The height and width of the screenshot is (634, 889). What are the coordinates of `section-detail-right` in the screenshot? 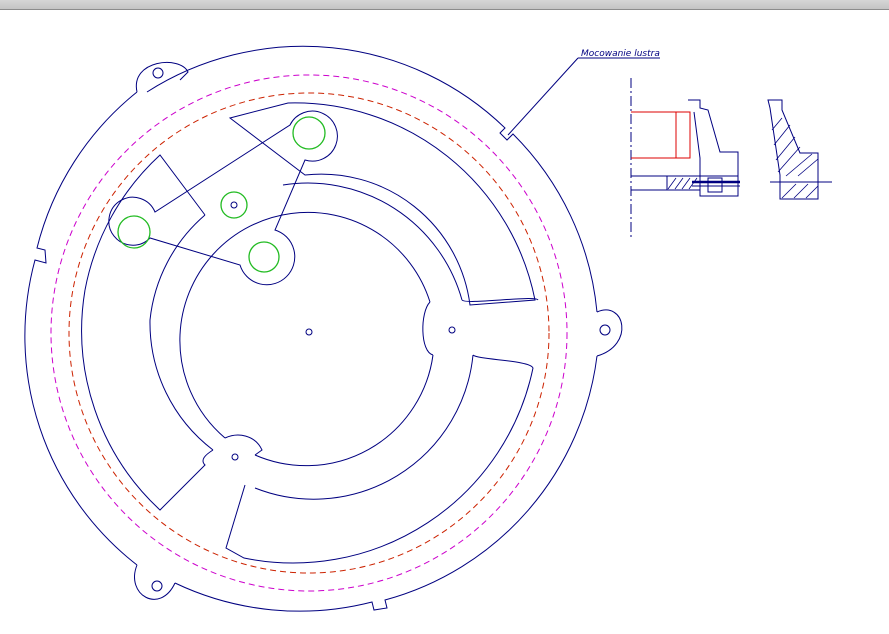 It's located at (799, 149).